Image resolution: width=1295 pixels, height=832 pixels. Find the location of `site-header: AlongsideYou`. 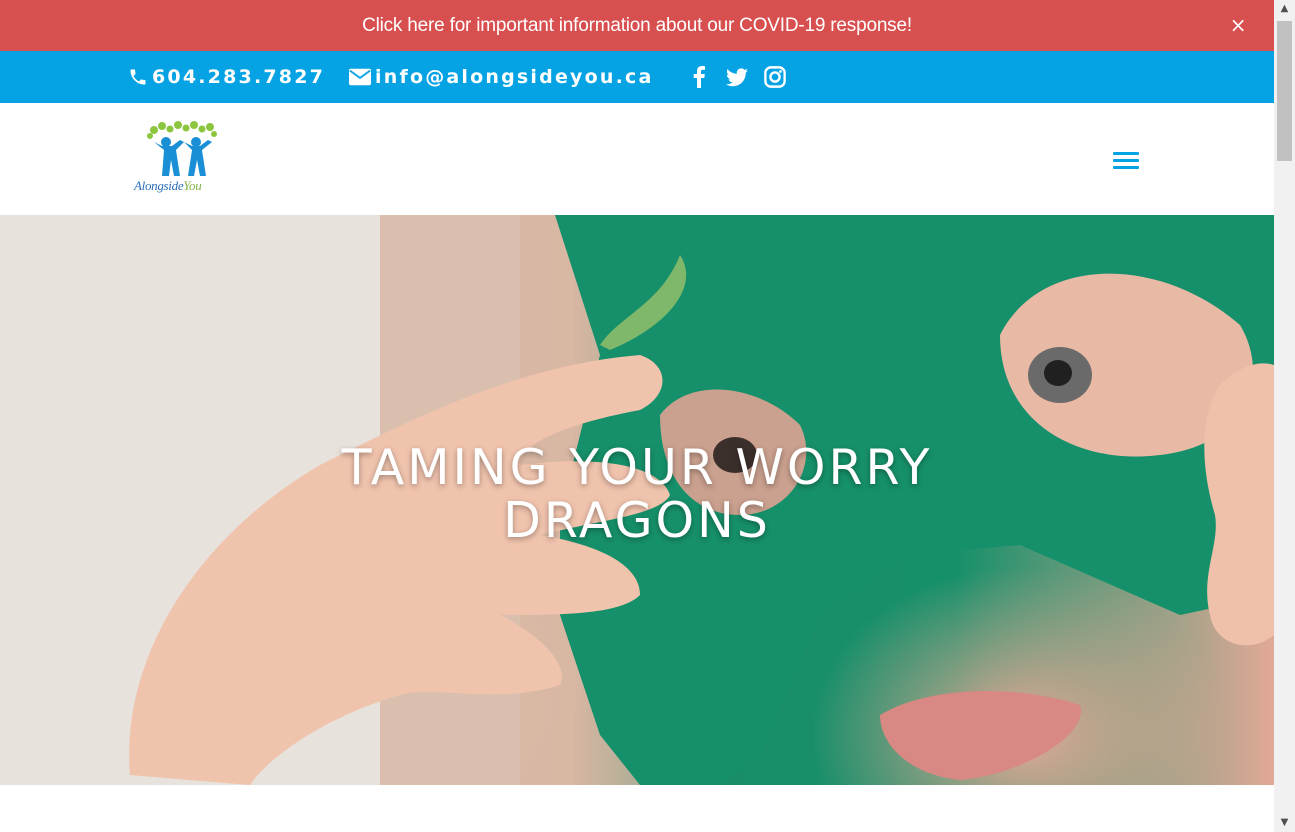

site-header: AlongsideYou is located at coordinates (637, 159).